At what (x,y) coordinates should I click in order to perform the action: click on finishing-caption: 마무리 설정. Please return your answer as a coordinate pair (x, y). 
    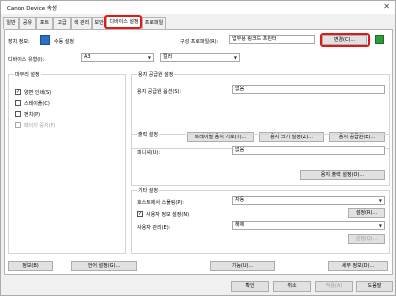
    Looking at the image, I should click on (27, 74).